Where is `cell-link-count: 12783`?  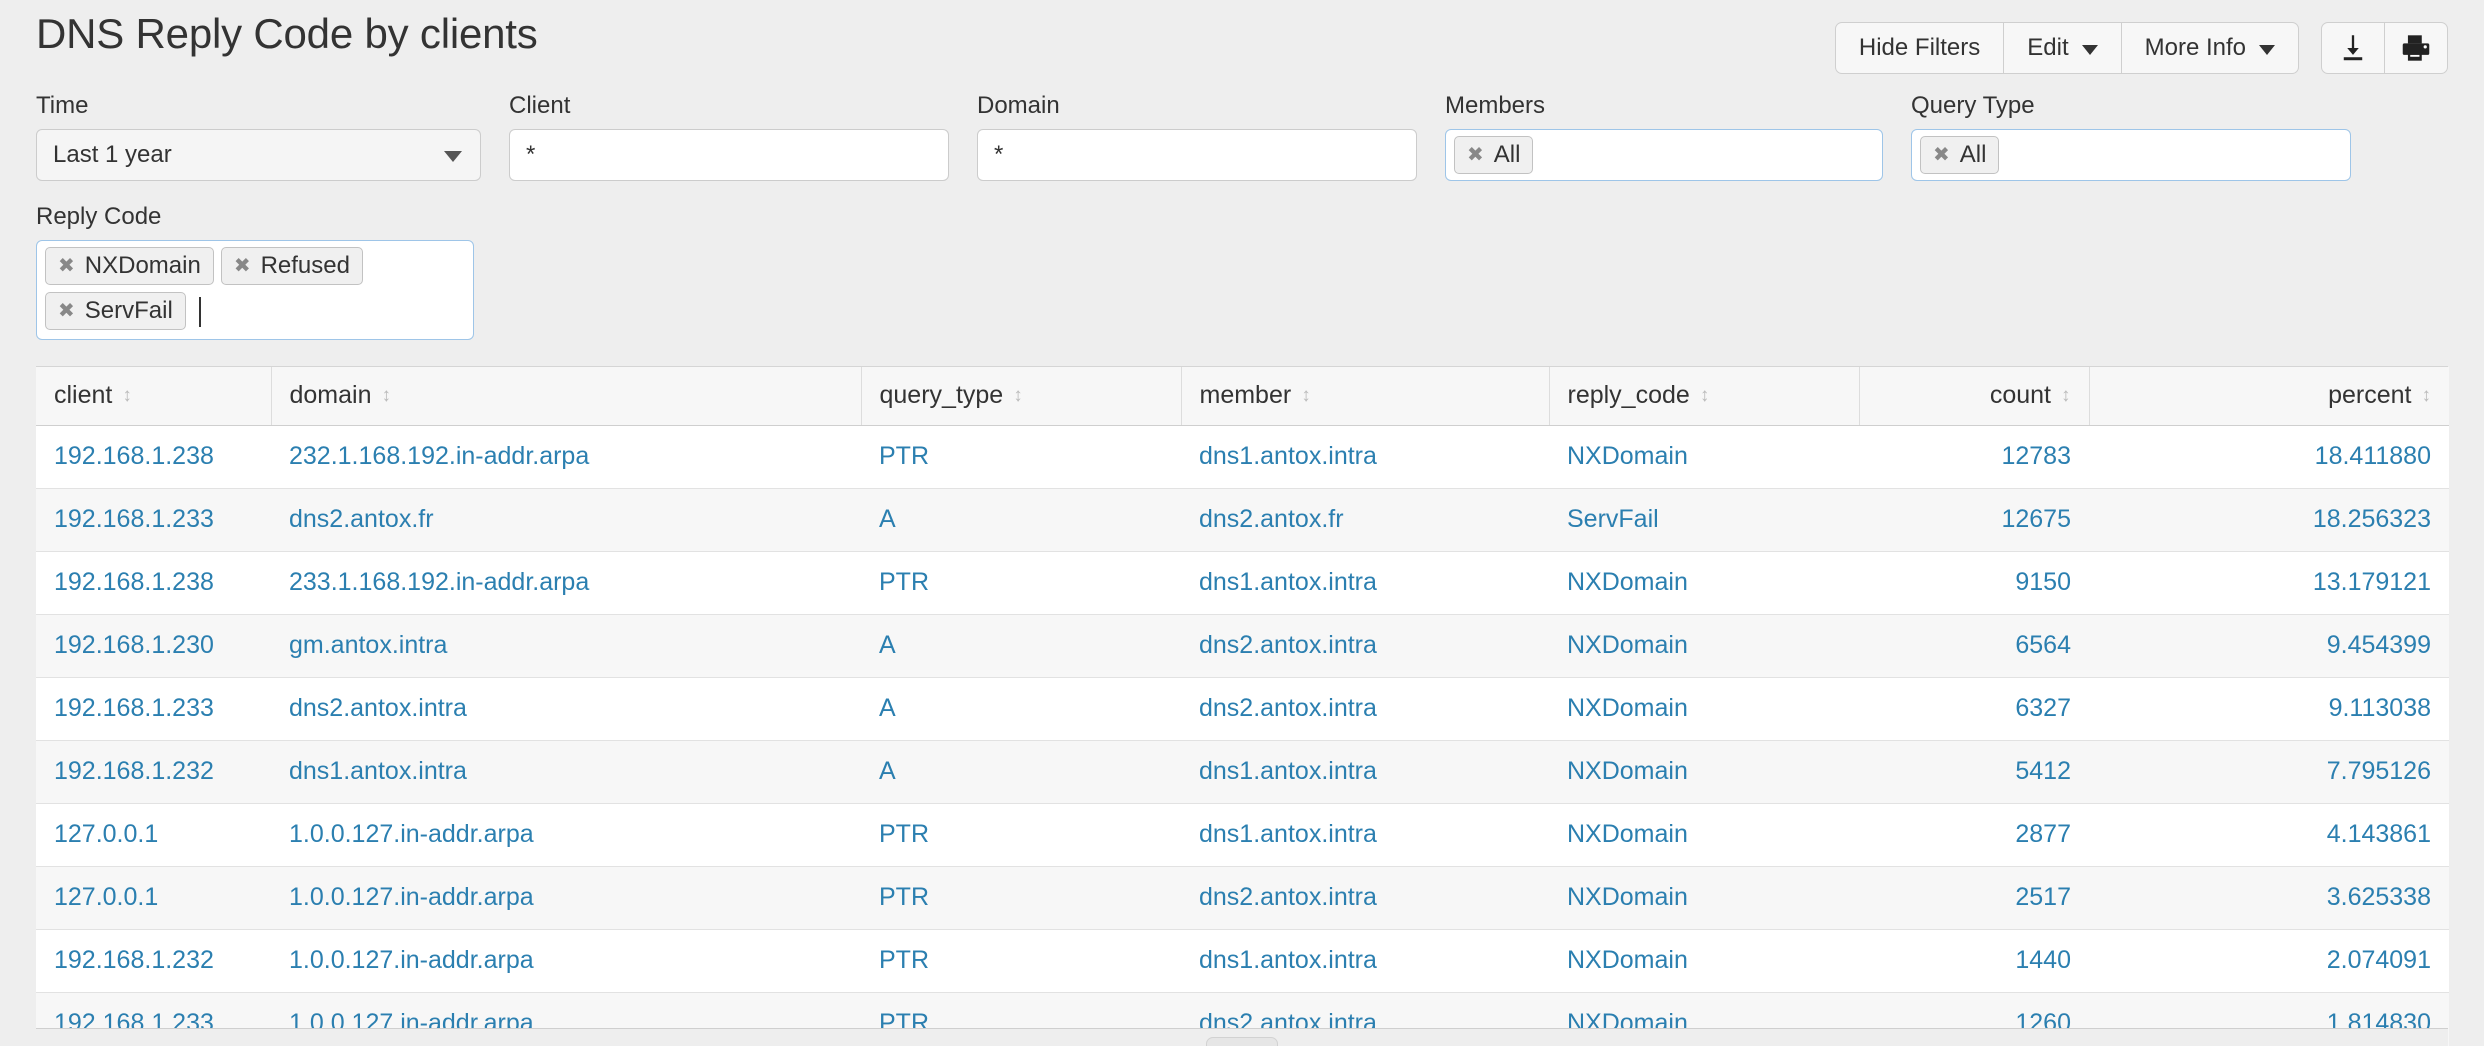 cell-link-count: 12783 is located at coordinates (2036, 456).